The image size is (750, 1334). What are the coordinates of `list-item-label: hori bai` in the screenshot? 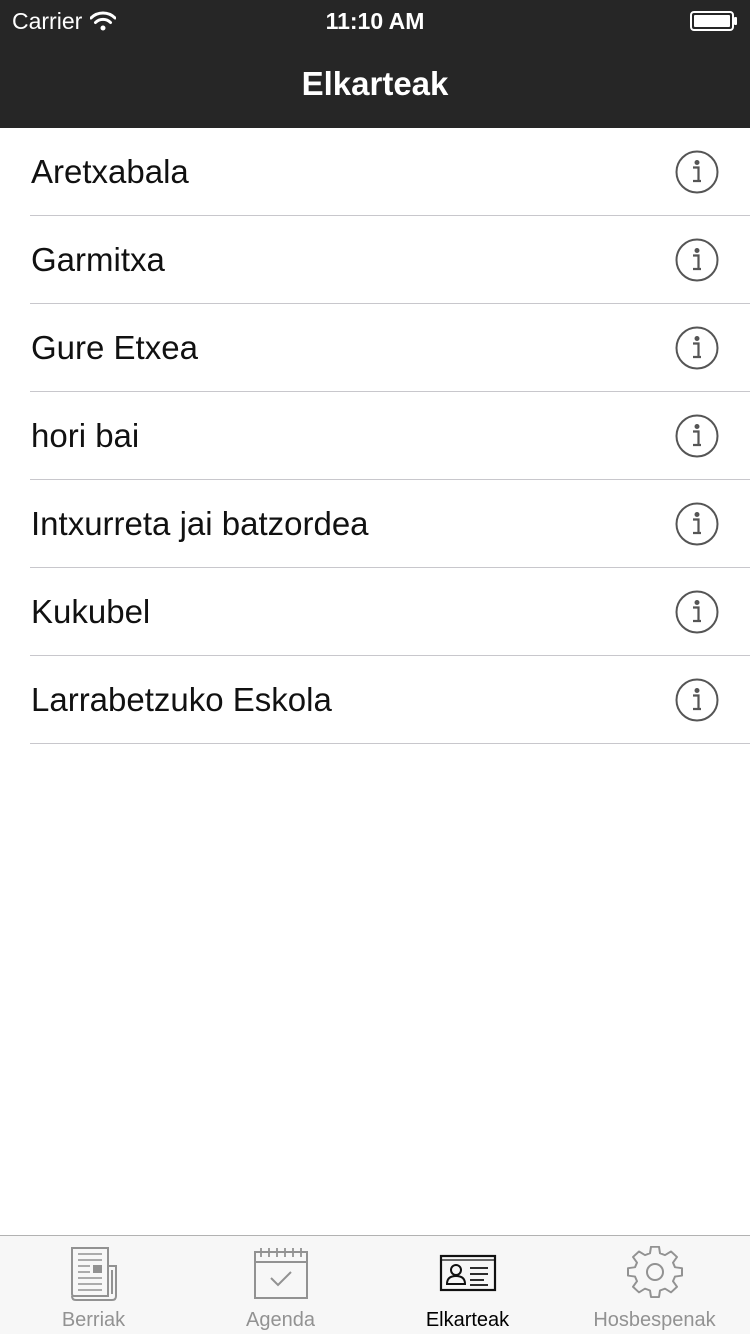 It's located at (85, 435).